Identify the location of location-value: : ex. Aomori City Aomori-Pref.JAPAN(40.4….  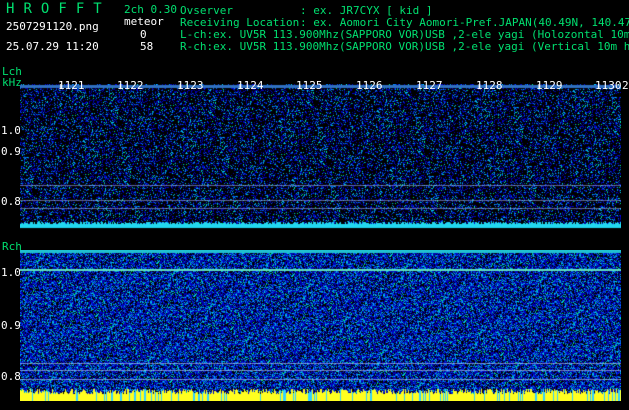
(464, 22).